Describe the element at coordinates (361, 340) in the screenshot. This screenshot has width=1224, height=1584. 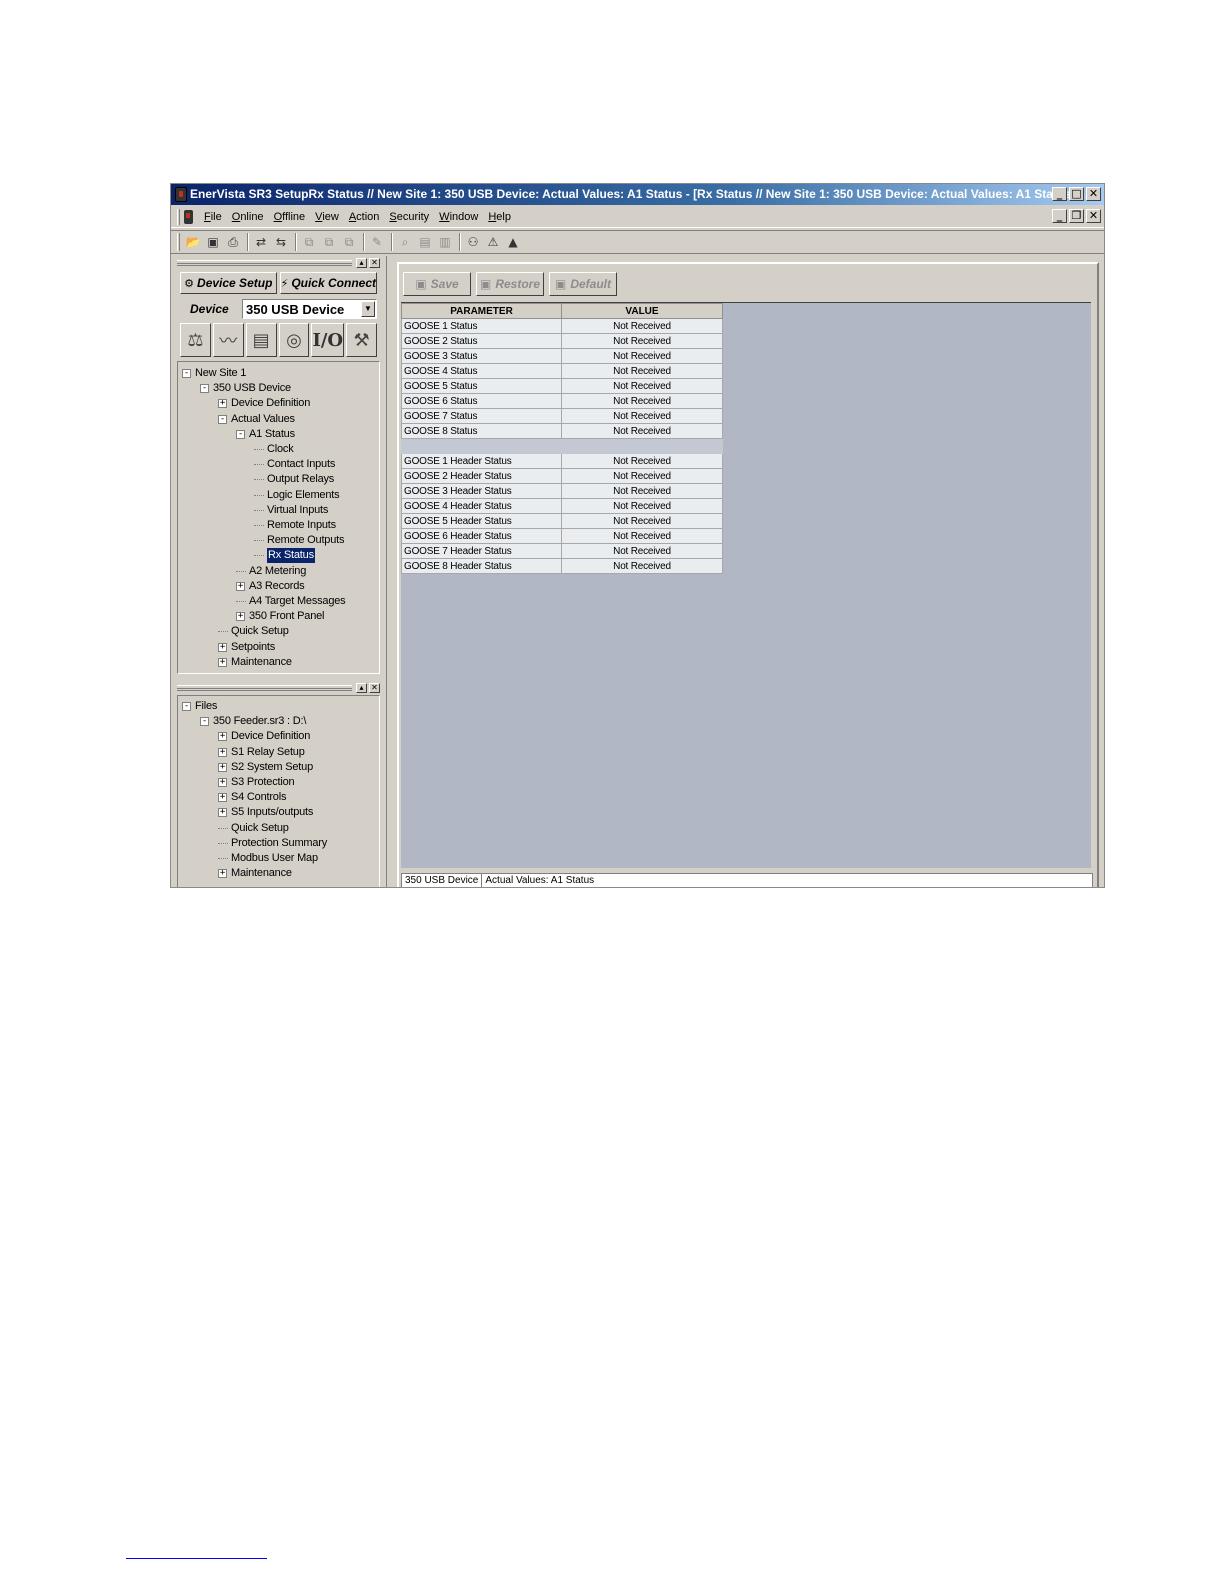
I see `tools-icon: ⚒` at that location.